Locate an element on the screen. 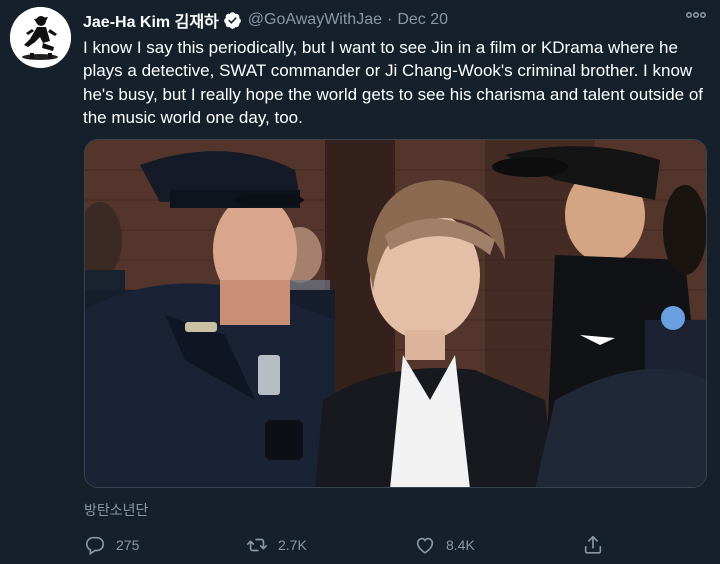 The height and width of the screenshot is (564, 720). more-options-icon is located at coordinates (696, 15).